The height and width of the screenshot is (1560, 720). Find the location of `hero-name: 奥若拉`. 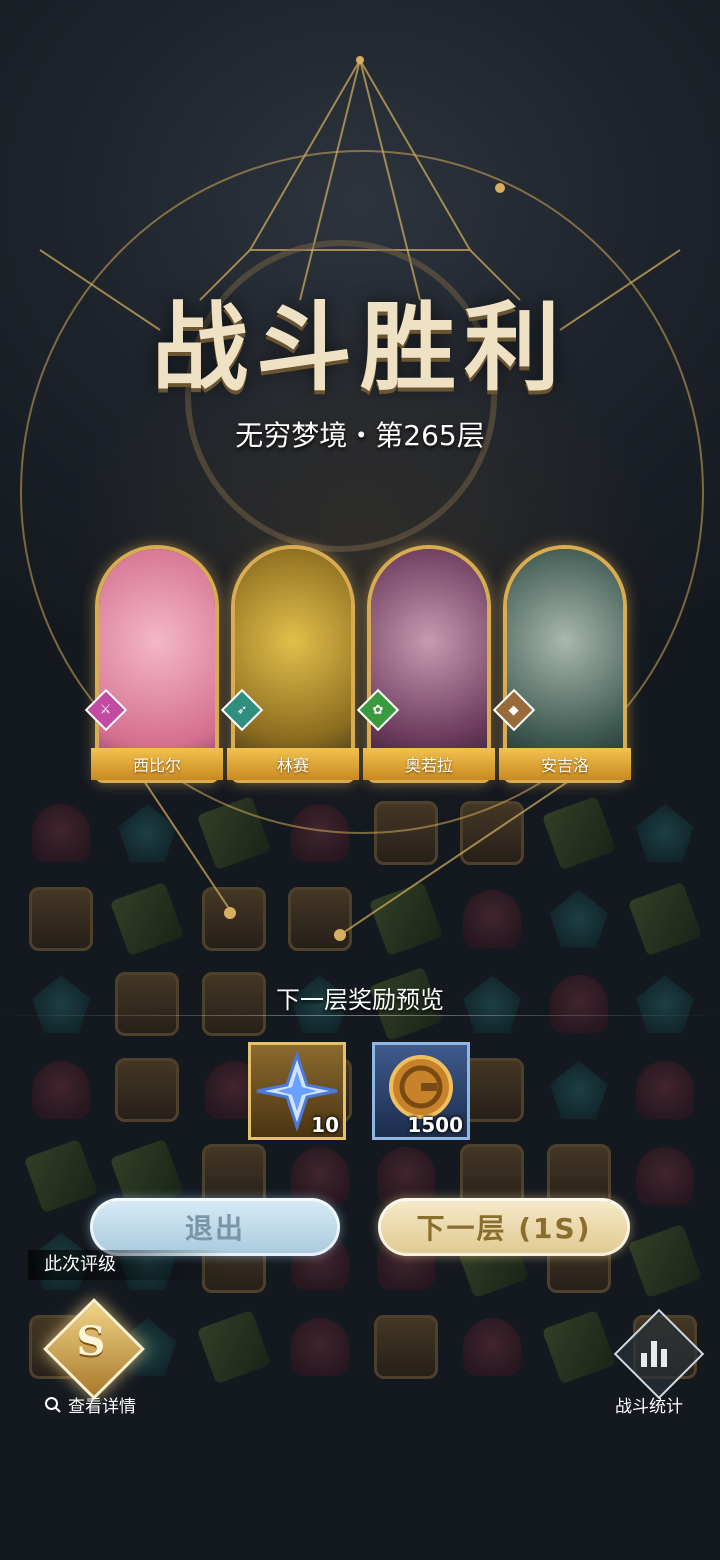

hero-name: 奥若拉 is located at coordinates (429, 764).